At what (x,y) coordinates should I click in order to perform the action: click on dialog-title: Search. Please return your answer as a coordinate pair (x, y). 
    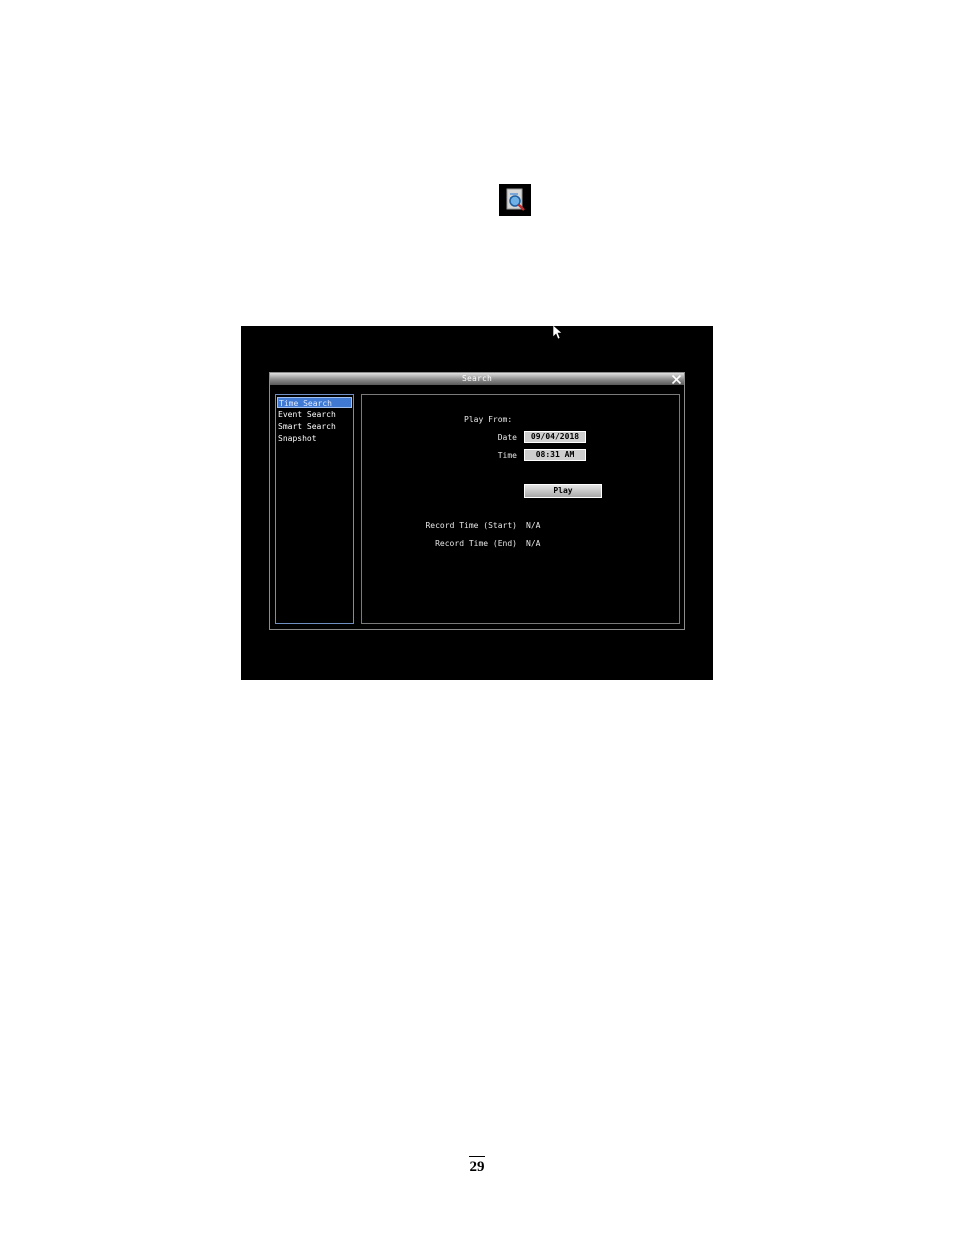
    Looking at the image, I should click on (477, 378).